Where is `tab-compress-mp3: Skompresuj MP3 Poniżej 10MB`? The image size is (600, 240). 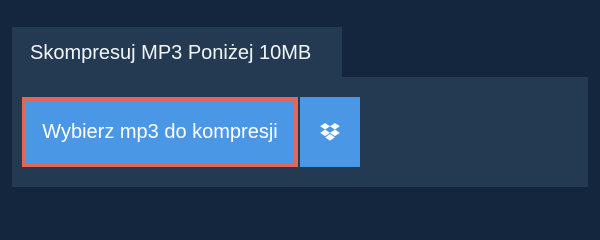 tab-compress-mp3: Skompresuj MP3 Poniżej 10MB is located at coordinates (177, 52).